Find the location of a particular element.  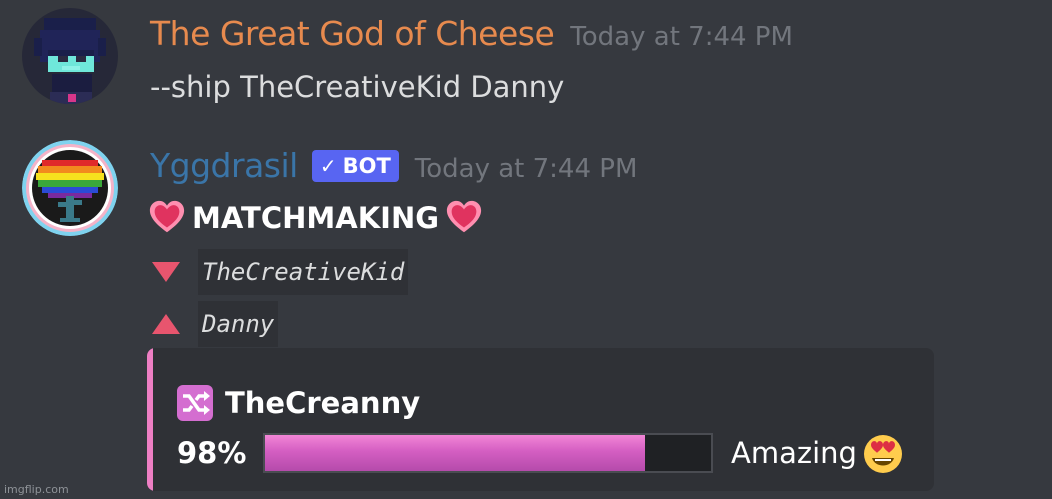

ship-user-2: Danny is located at coordinates (214, 324).